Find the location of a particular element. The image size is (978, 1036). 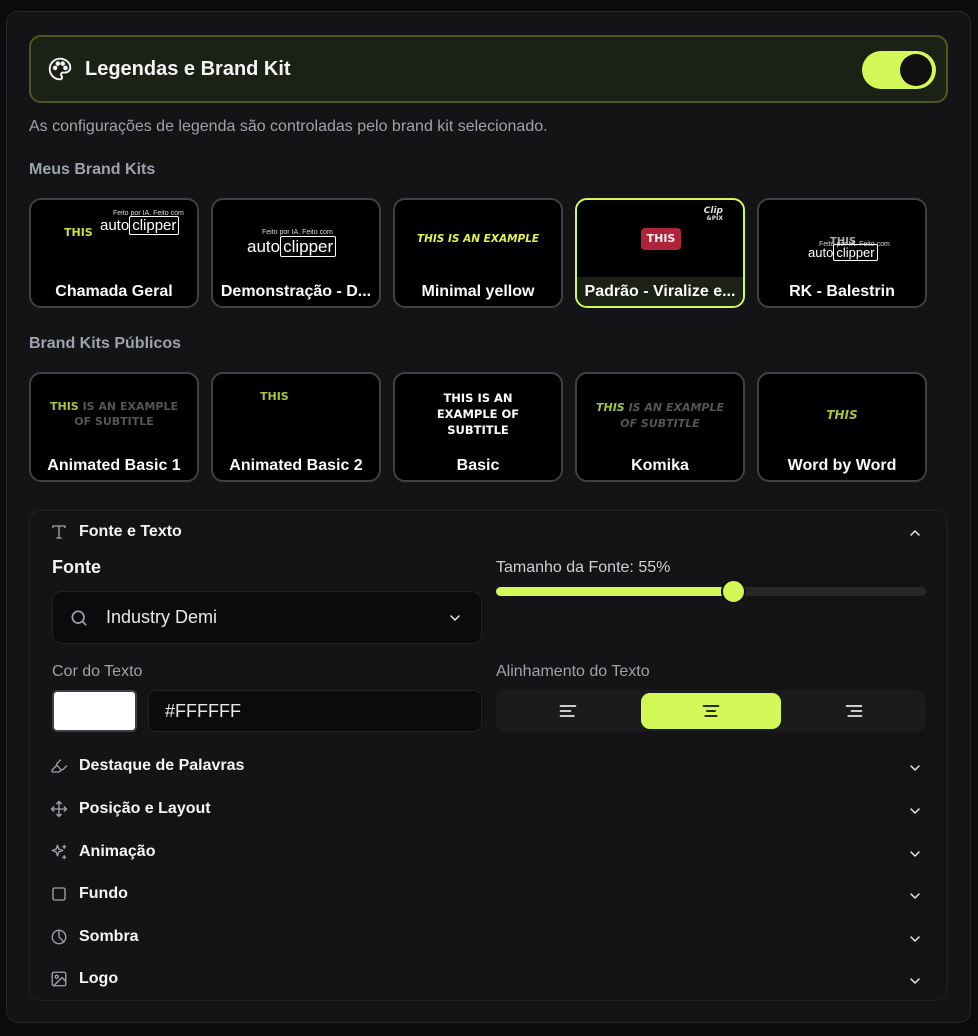

move-icon is located at coordinates (59, 809).